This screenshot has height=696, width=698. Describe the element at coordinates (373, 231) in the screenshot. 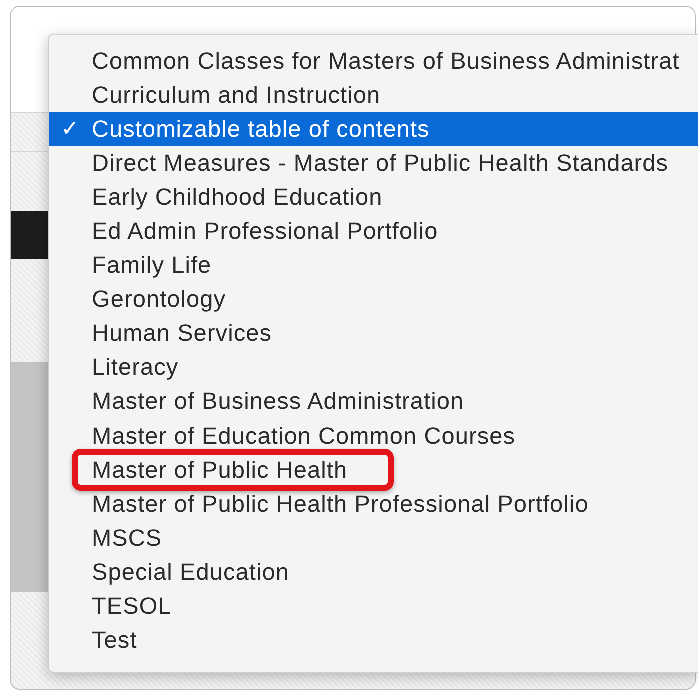

I see `menu-item: Ed Admin Professional Portfolio` at that location.